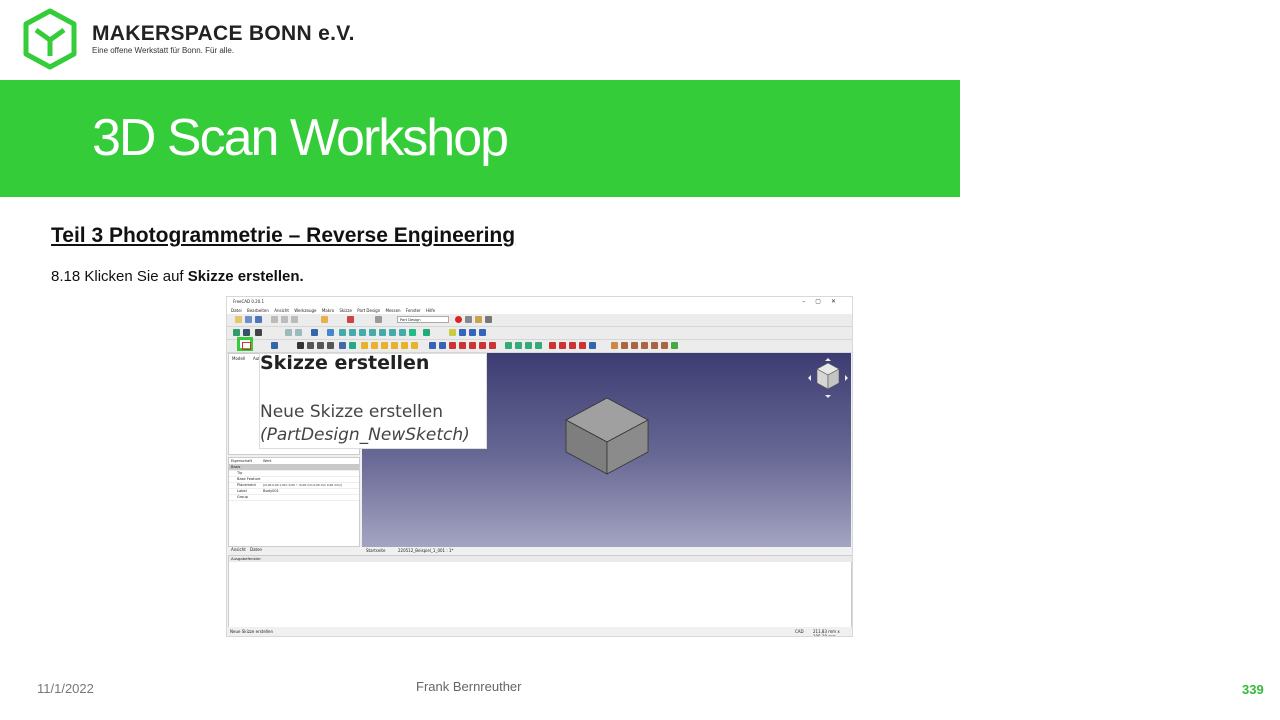  Describe the element at coordinates (375, 550) in the screenshot. I see `tab-startseite: Startseite` at that location.